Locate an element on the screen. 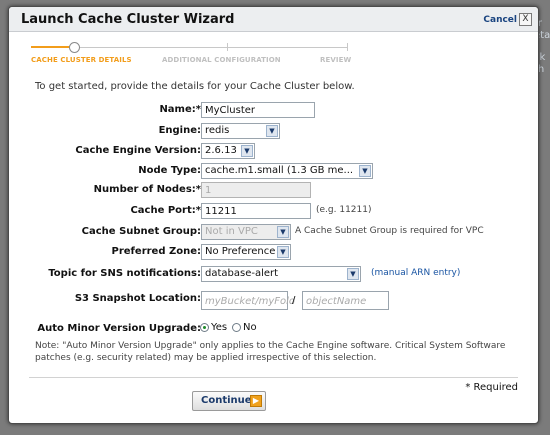 The width and height of the screenshot is (550, 435). num-nodes-input: 1 is located at coordinates (256, 190).